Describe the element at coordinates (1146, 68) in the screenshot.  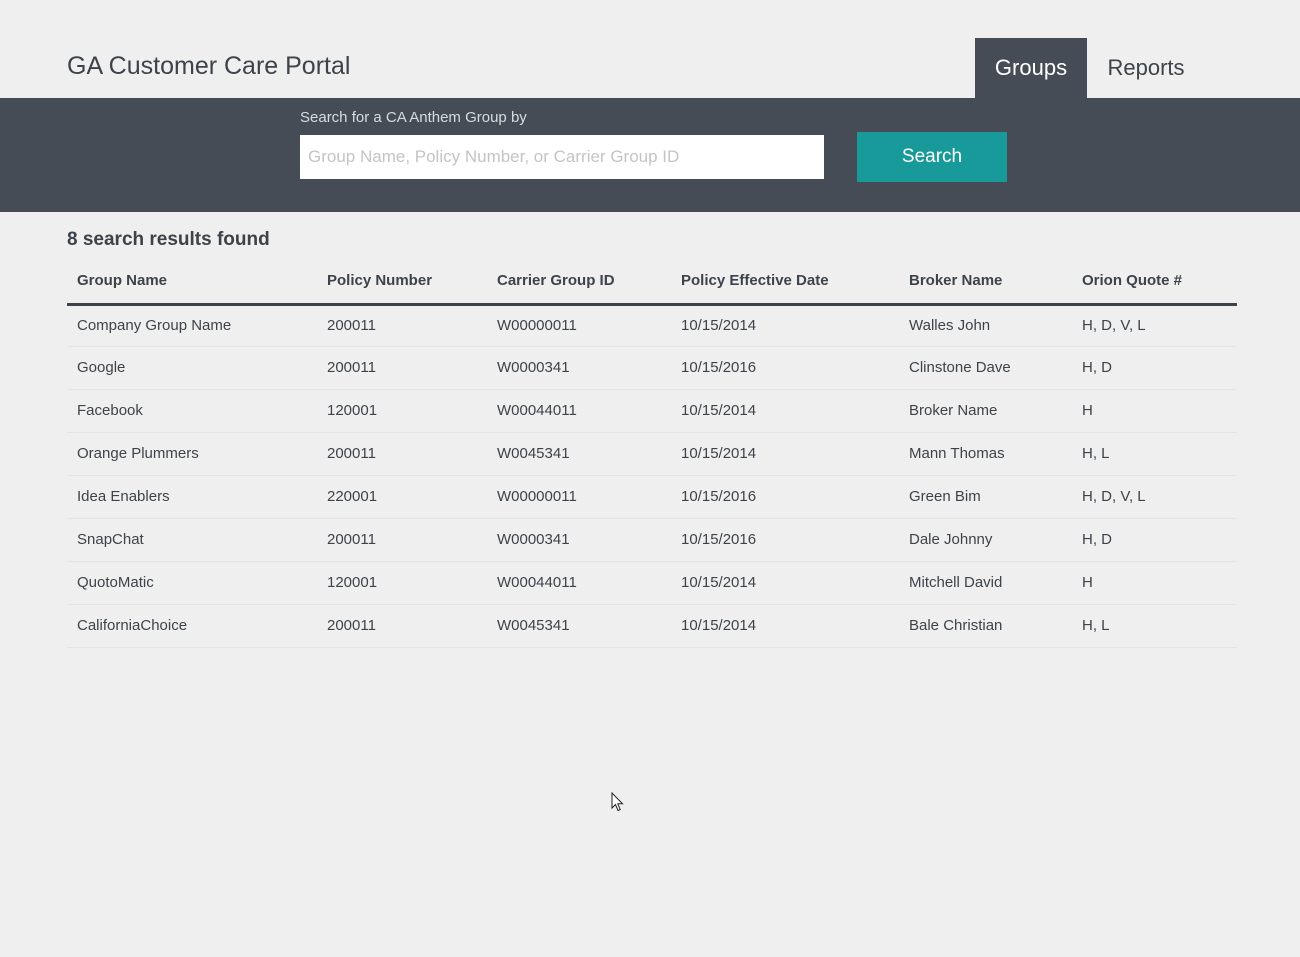
I see `tab-reports: Reports` at that location.